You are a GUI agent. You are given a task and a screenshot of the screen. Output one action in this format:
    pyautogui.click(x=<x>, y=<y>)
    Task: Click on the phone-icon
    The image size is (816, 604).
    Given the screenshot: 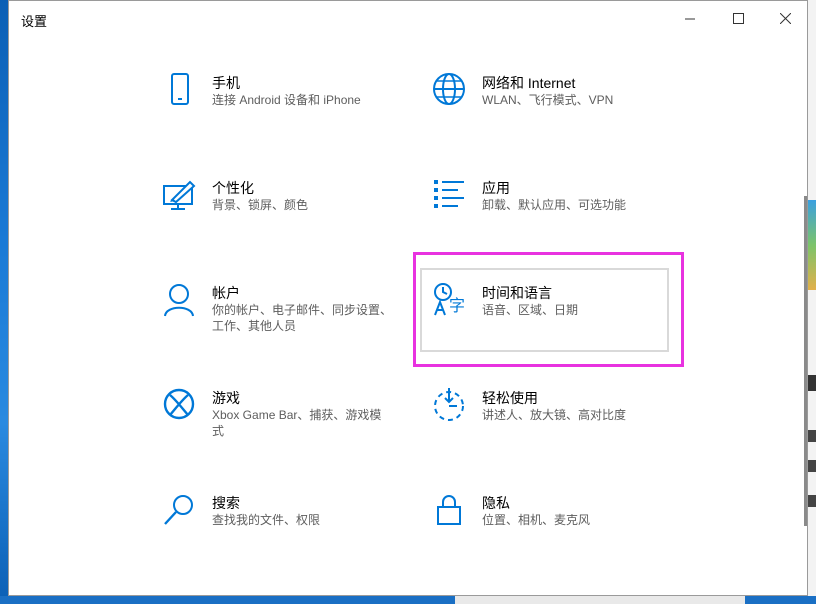 What is the action you would take?
    pyautogui.click(x=180, y=91)
    